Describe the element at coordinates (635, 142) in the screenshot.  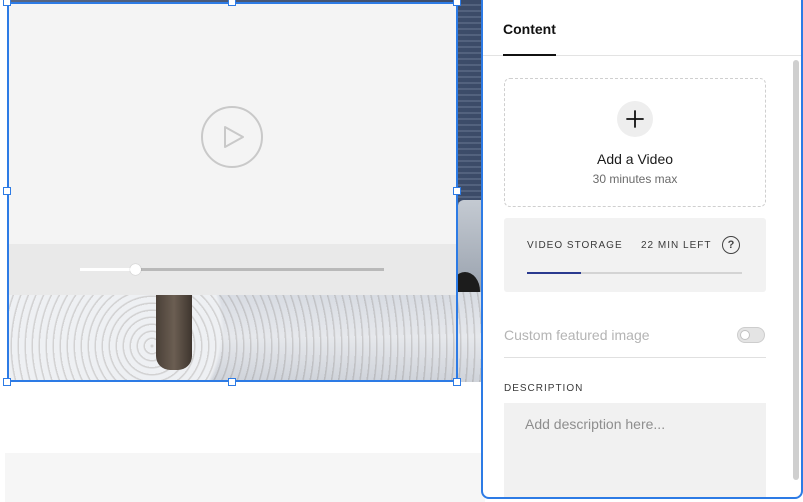
I see `add-video-dropzone: Add a Video 30 minutes max` at that location.